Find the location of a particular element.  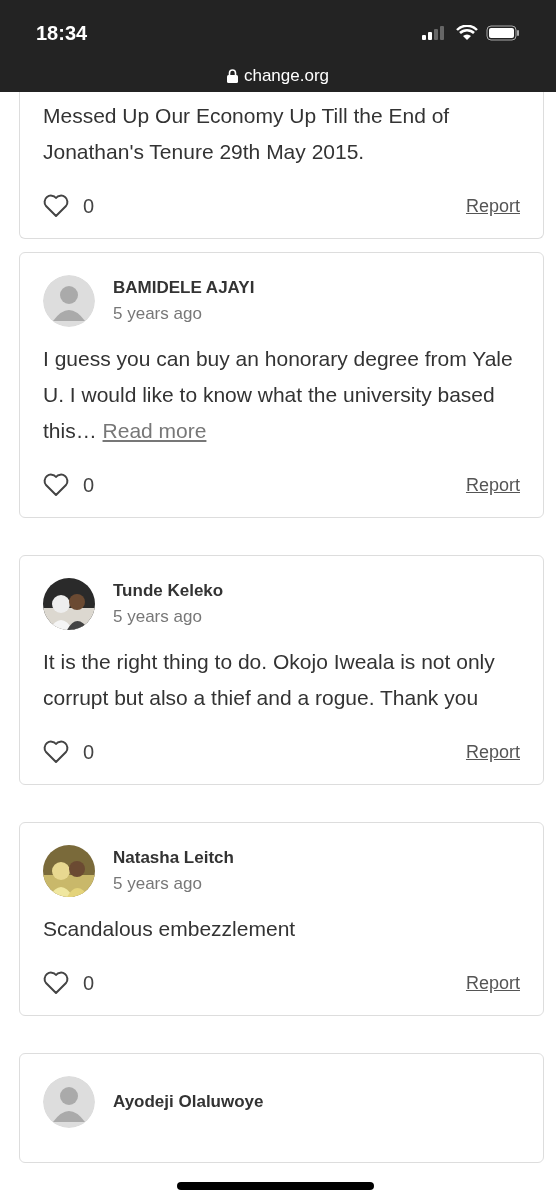

comment-text: I guess you can buy an honorary degree from Yale U. I would like to know what the university based this… Read more is located at coordinates (278, 395).